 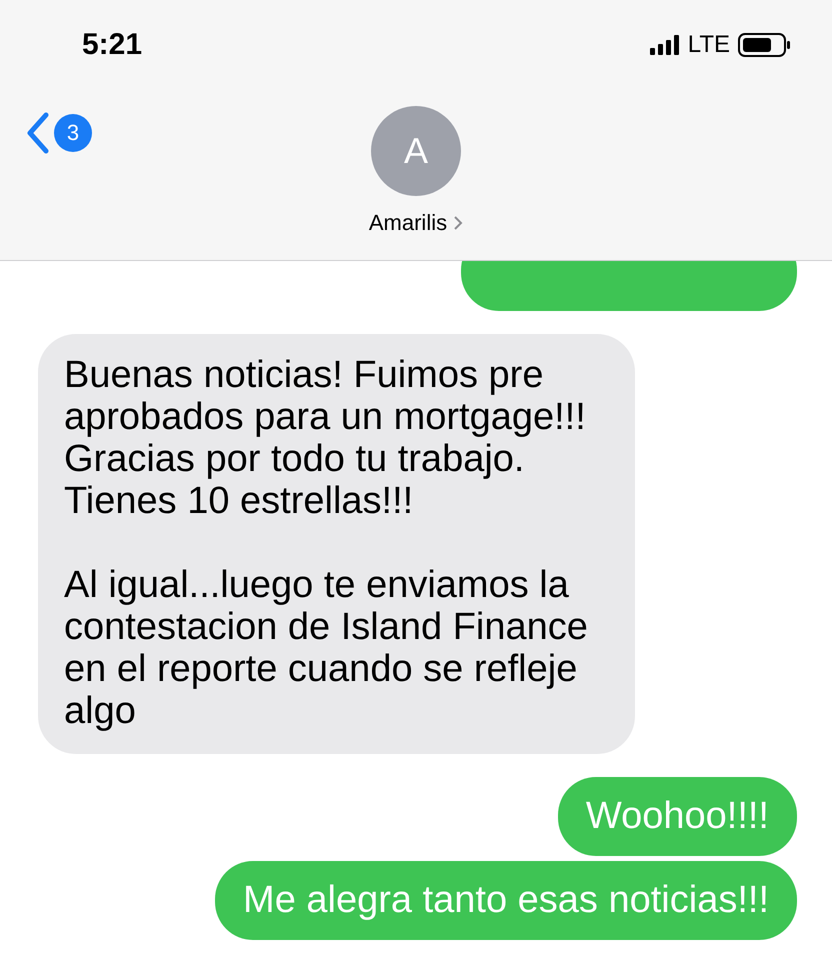 What do you see at coordinates (665, 45) in the screenshot?
I see `signal-icon` at bounding box center [665, 45].